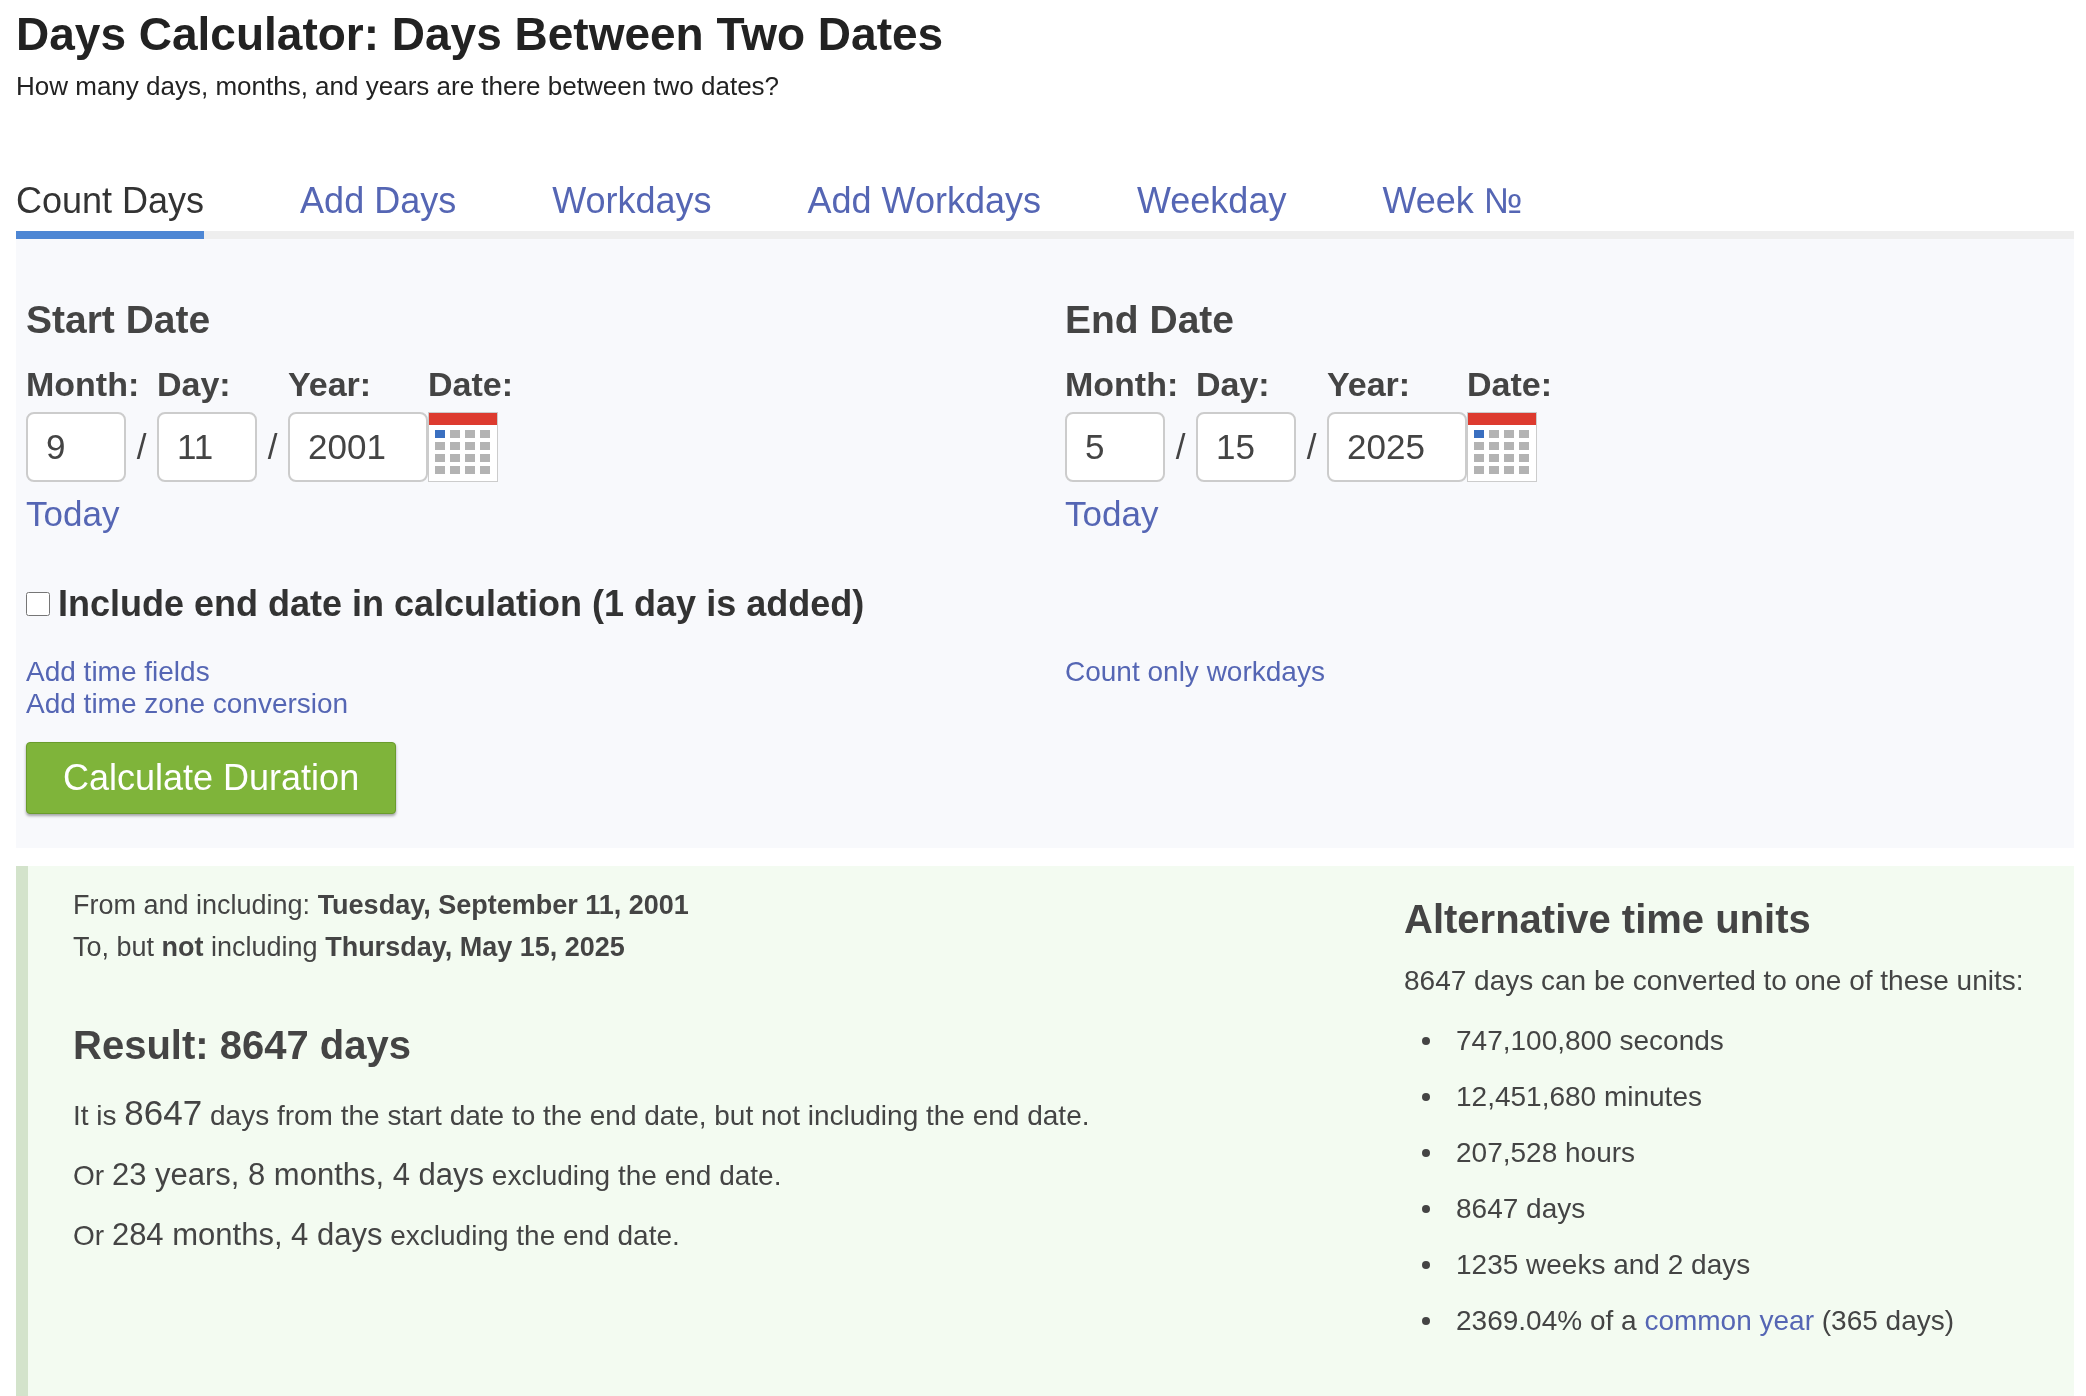 Image resolution: width=2086 pixels, height=1396 pixels. I want to click on result-line: Or 284 months, 4 days excluding the end date., so click(377, 1235).